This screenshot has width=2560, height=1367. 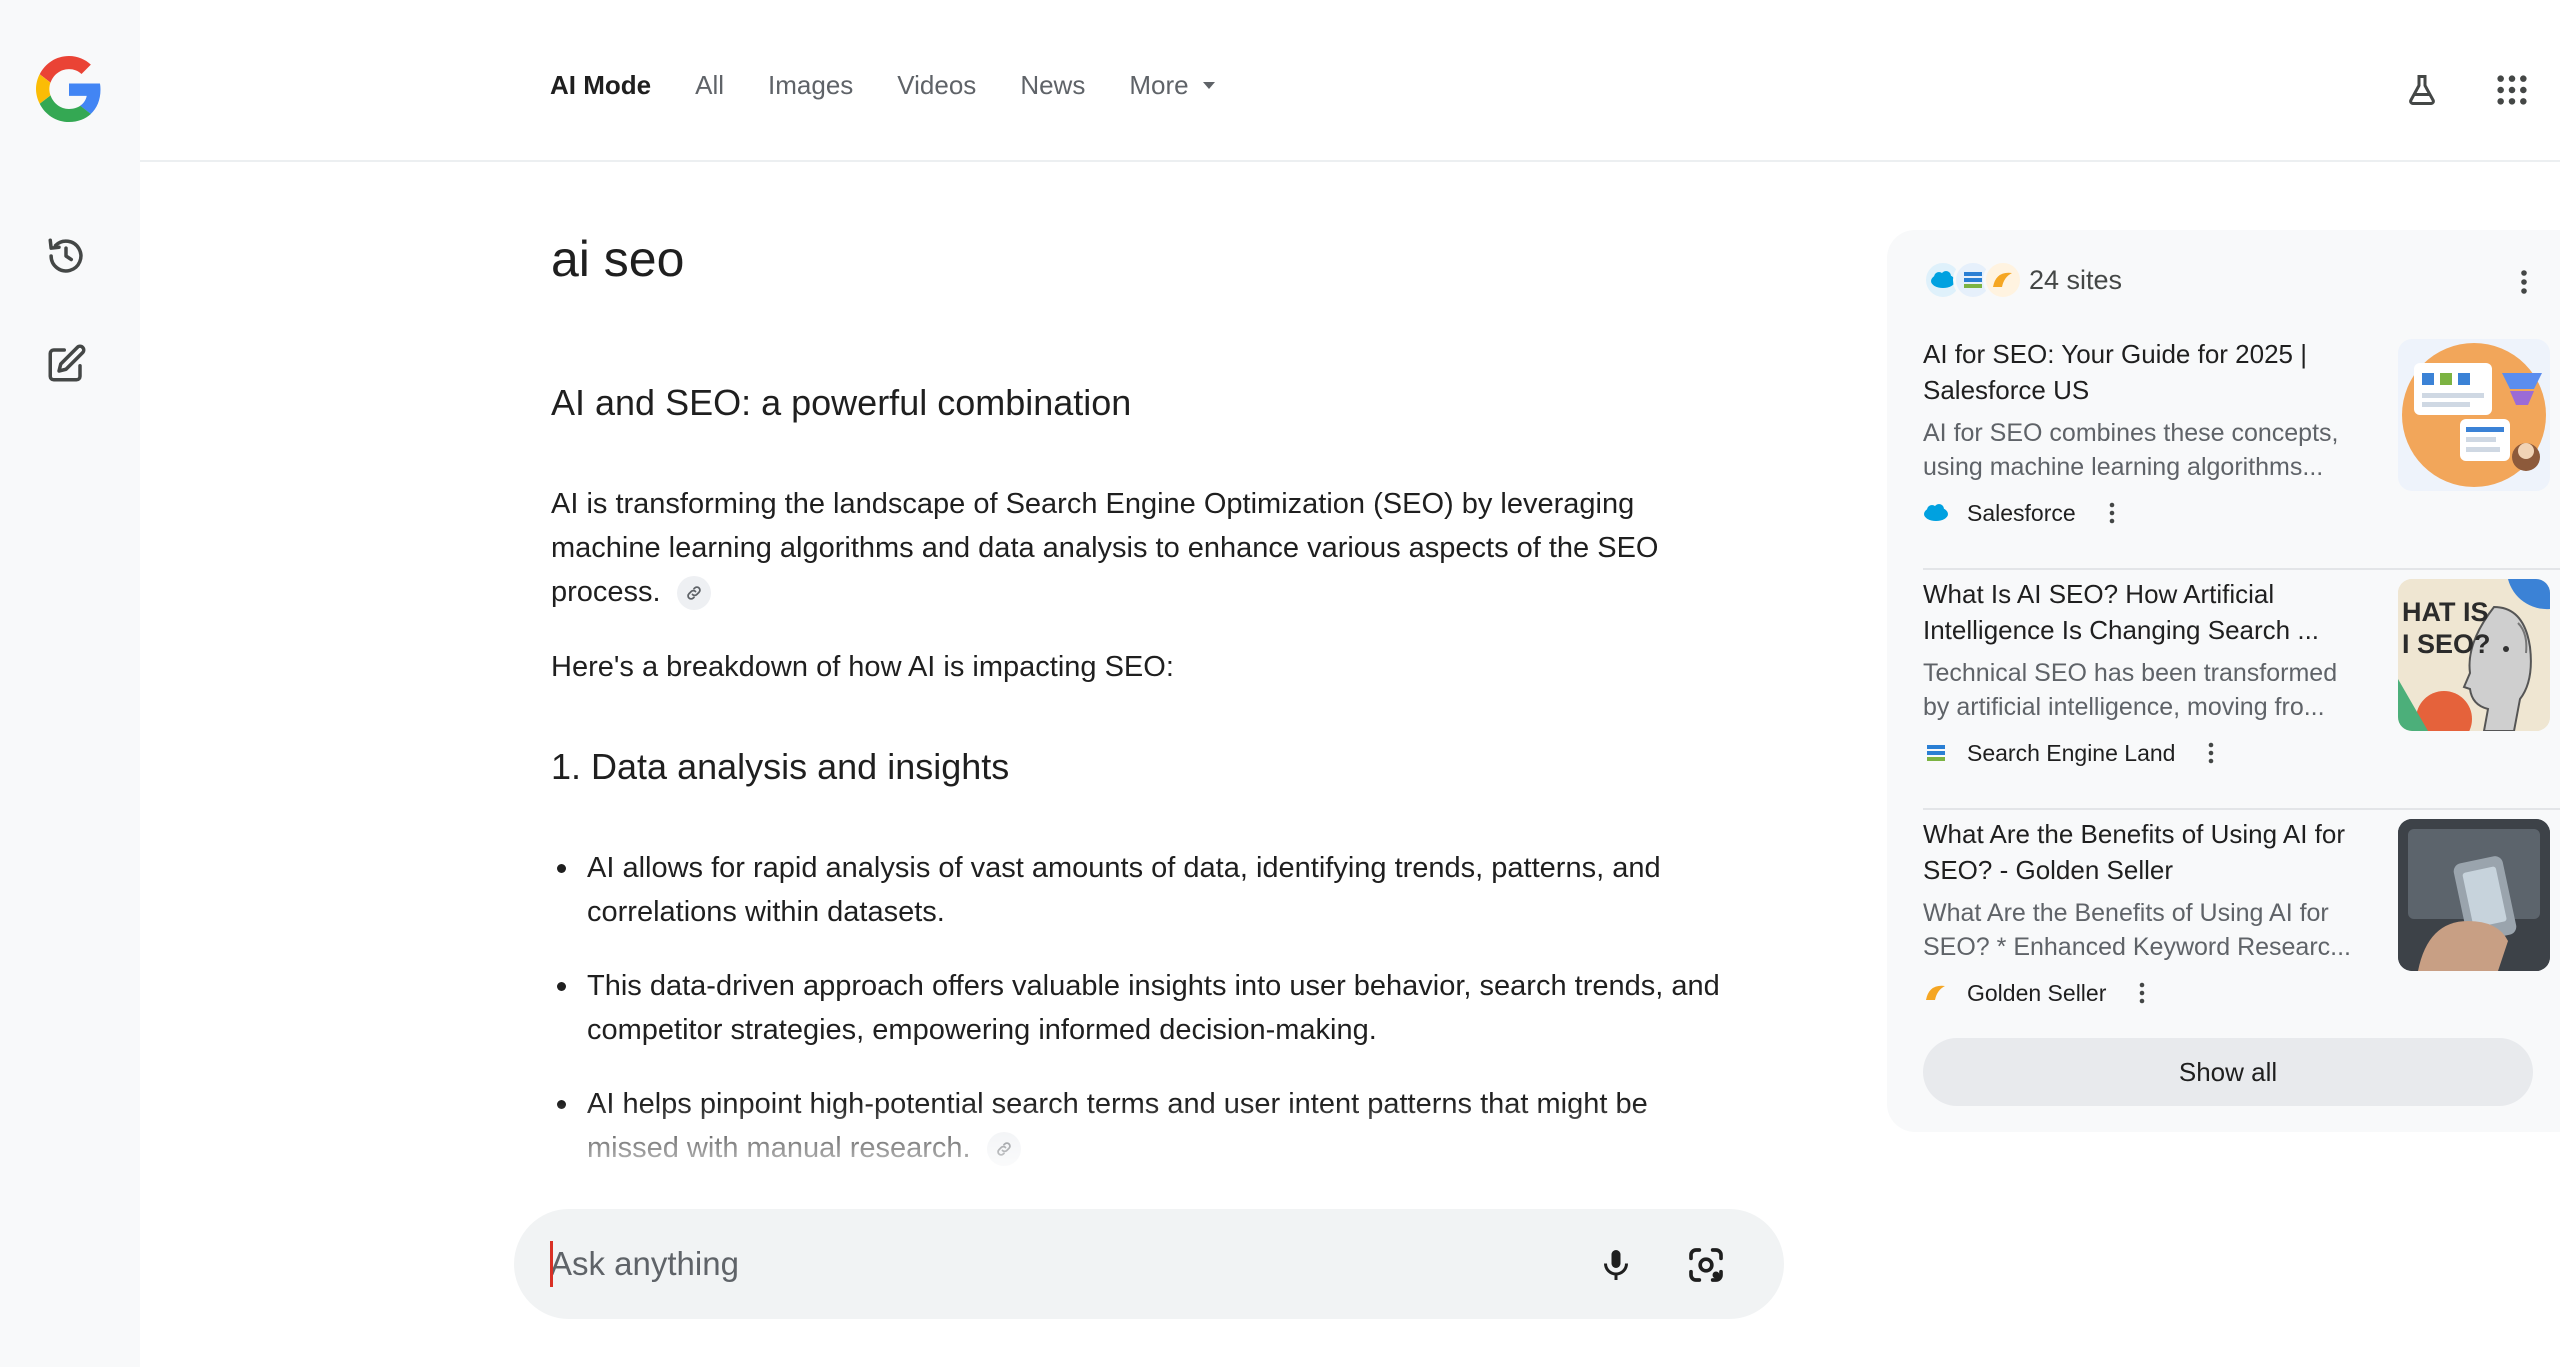 I want to click on flask-icon, so click(x=2422, y=90).